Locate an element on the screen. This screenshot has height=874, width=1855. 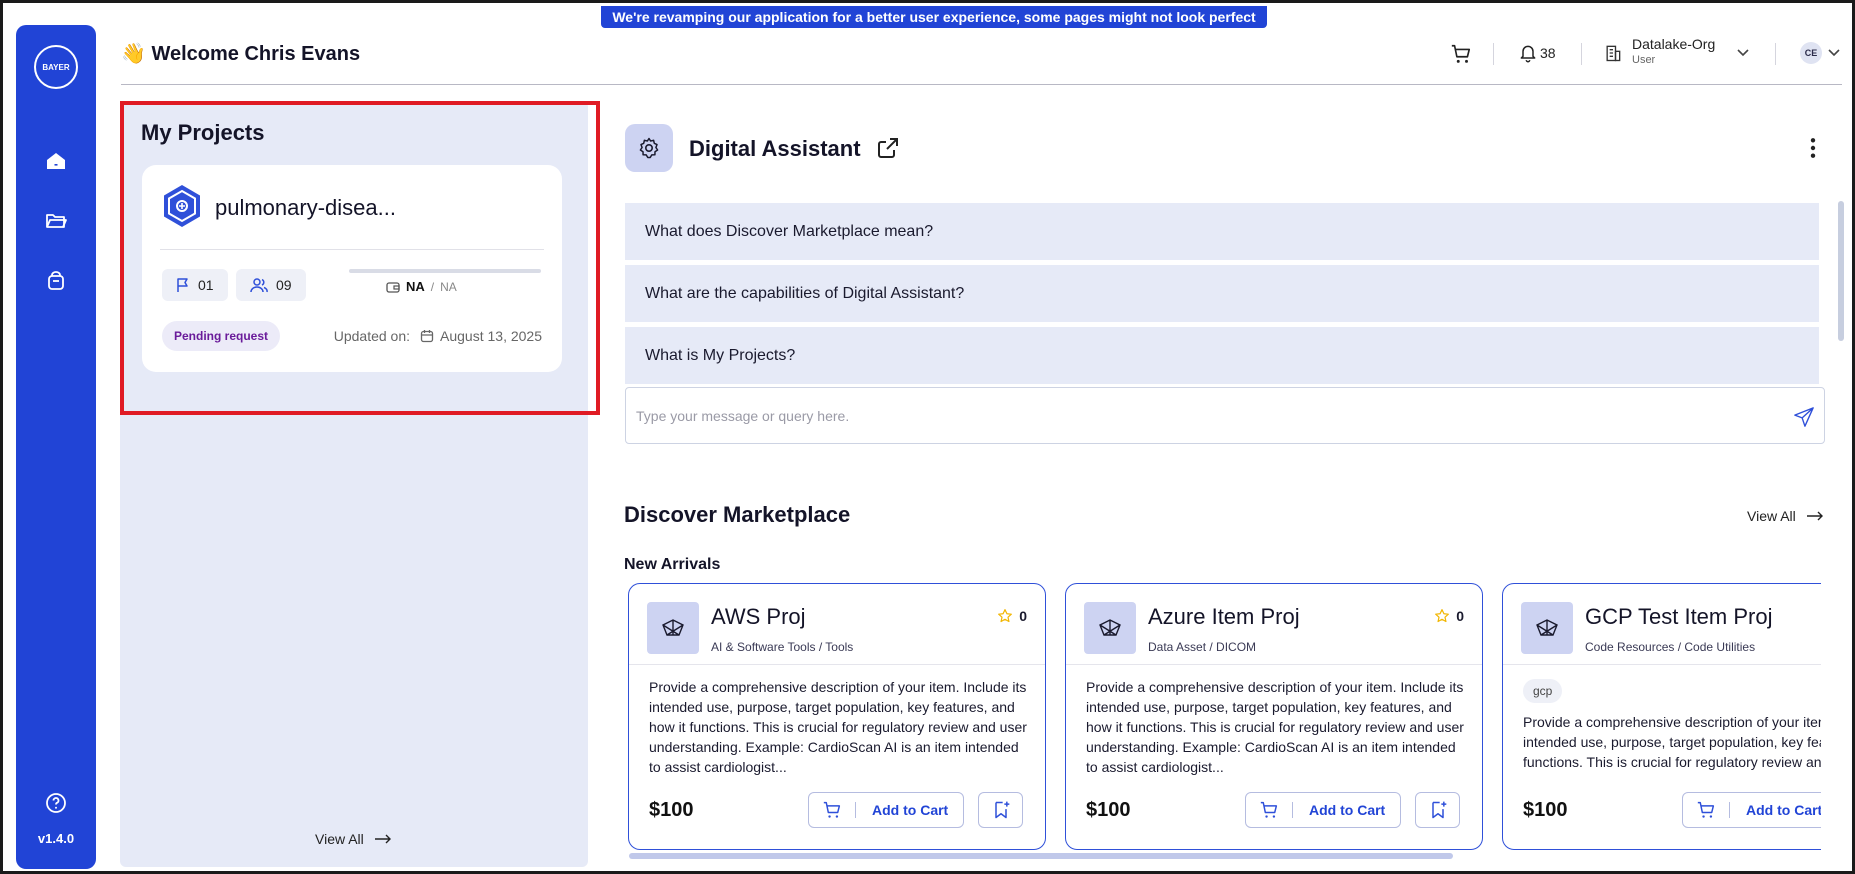
avatar: CE is located at coordinates (1811, 53).